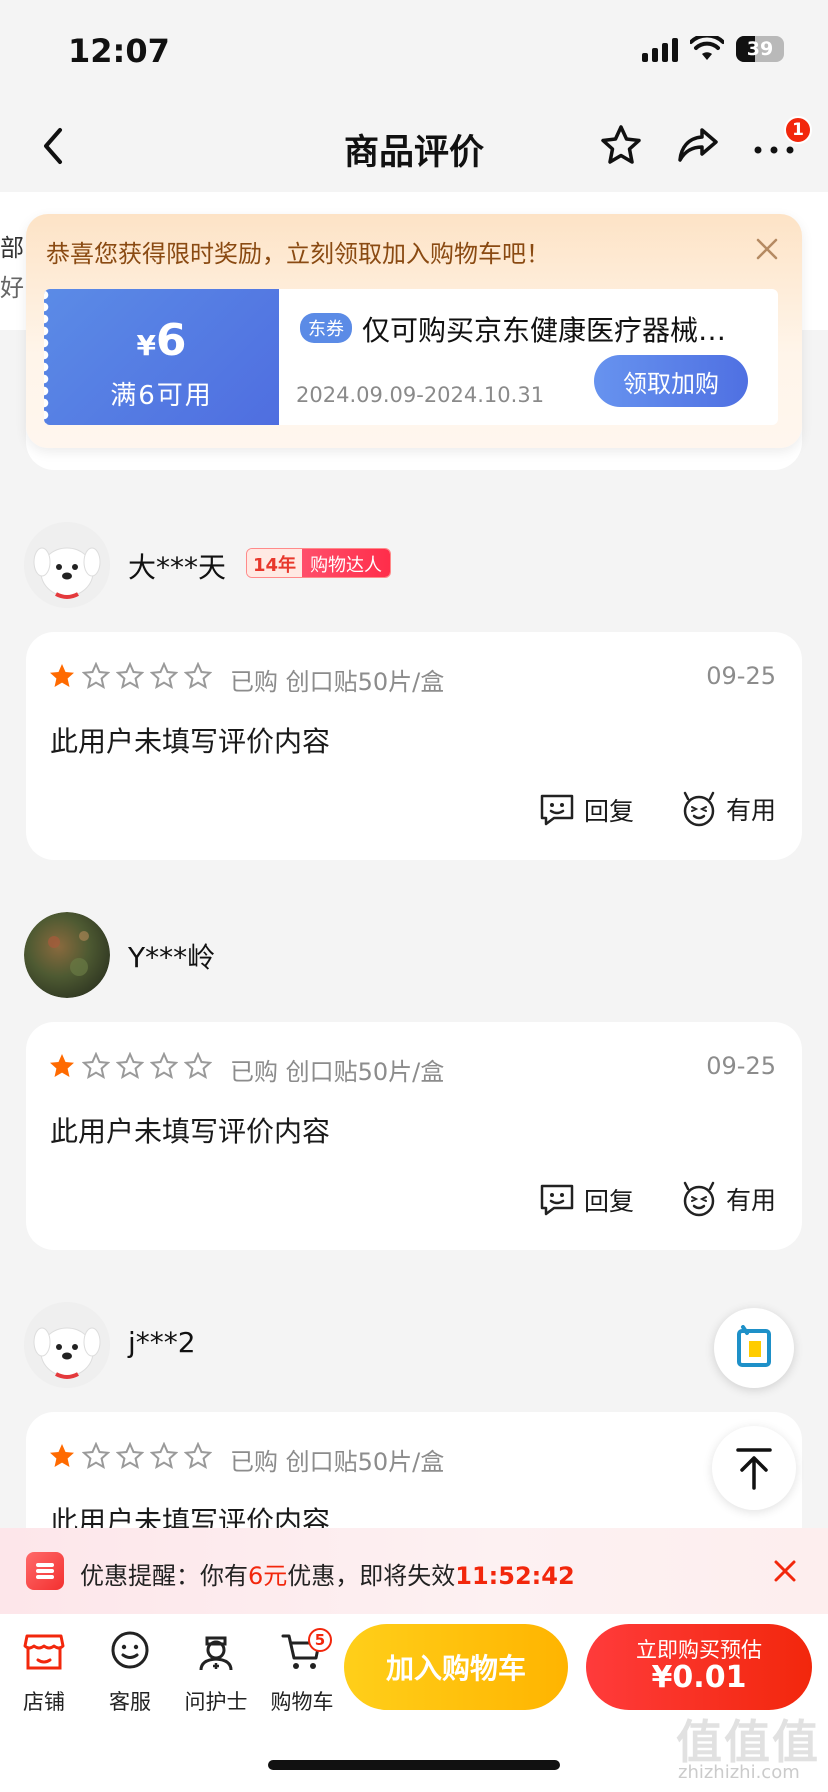 This screenshot has height=1792, width=828. What do you see at coordinates (216, 1672) in the screenshot?
I see `ask-nurse-button: 问护士` at bounding box center [216, 1672].